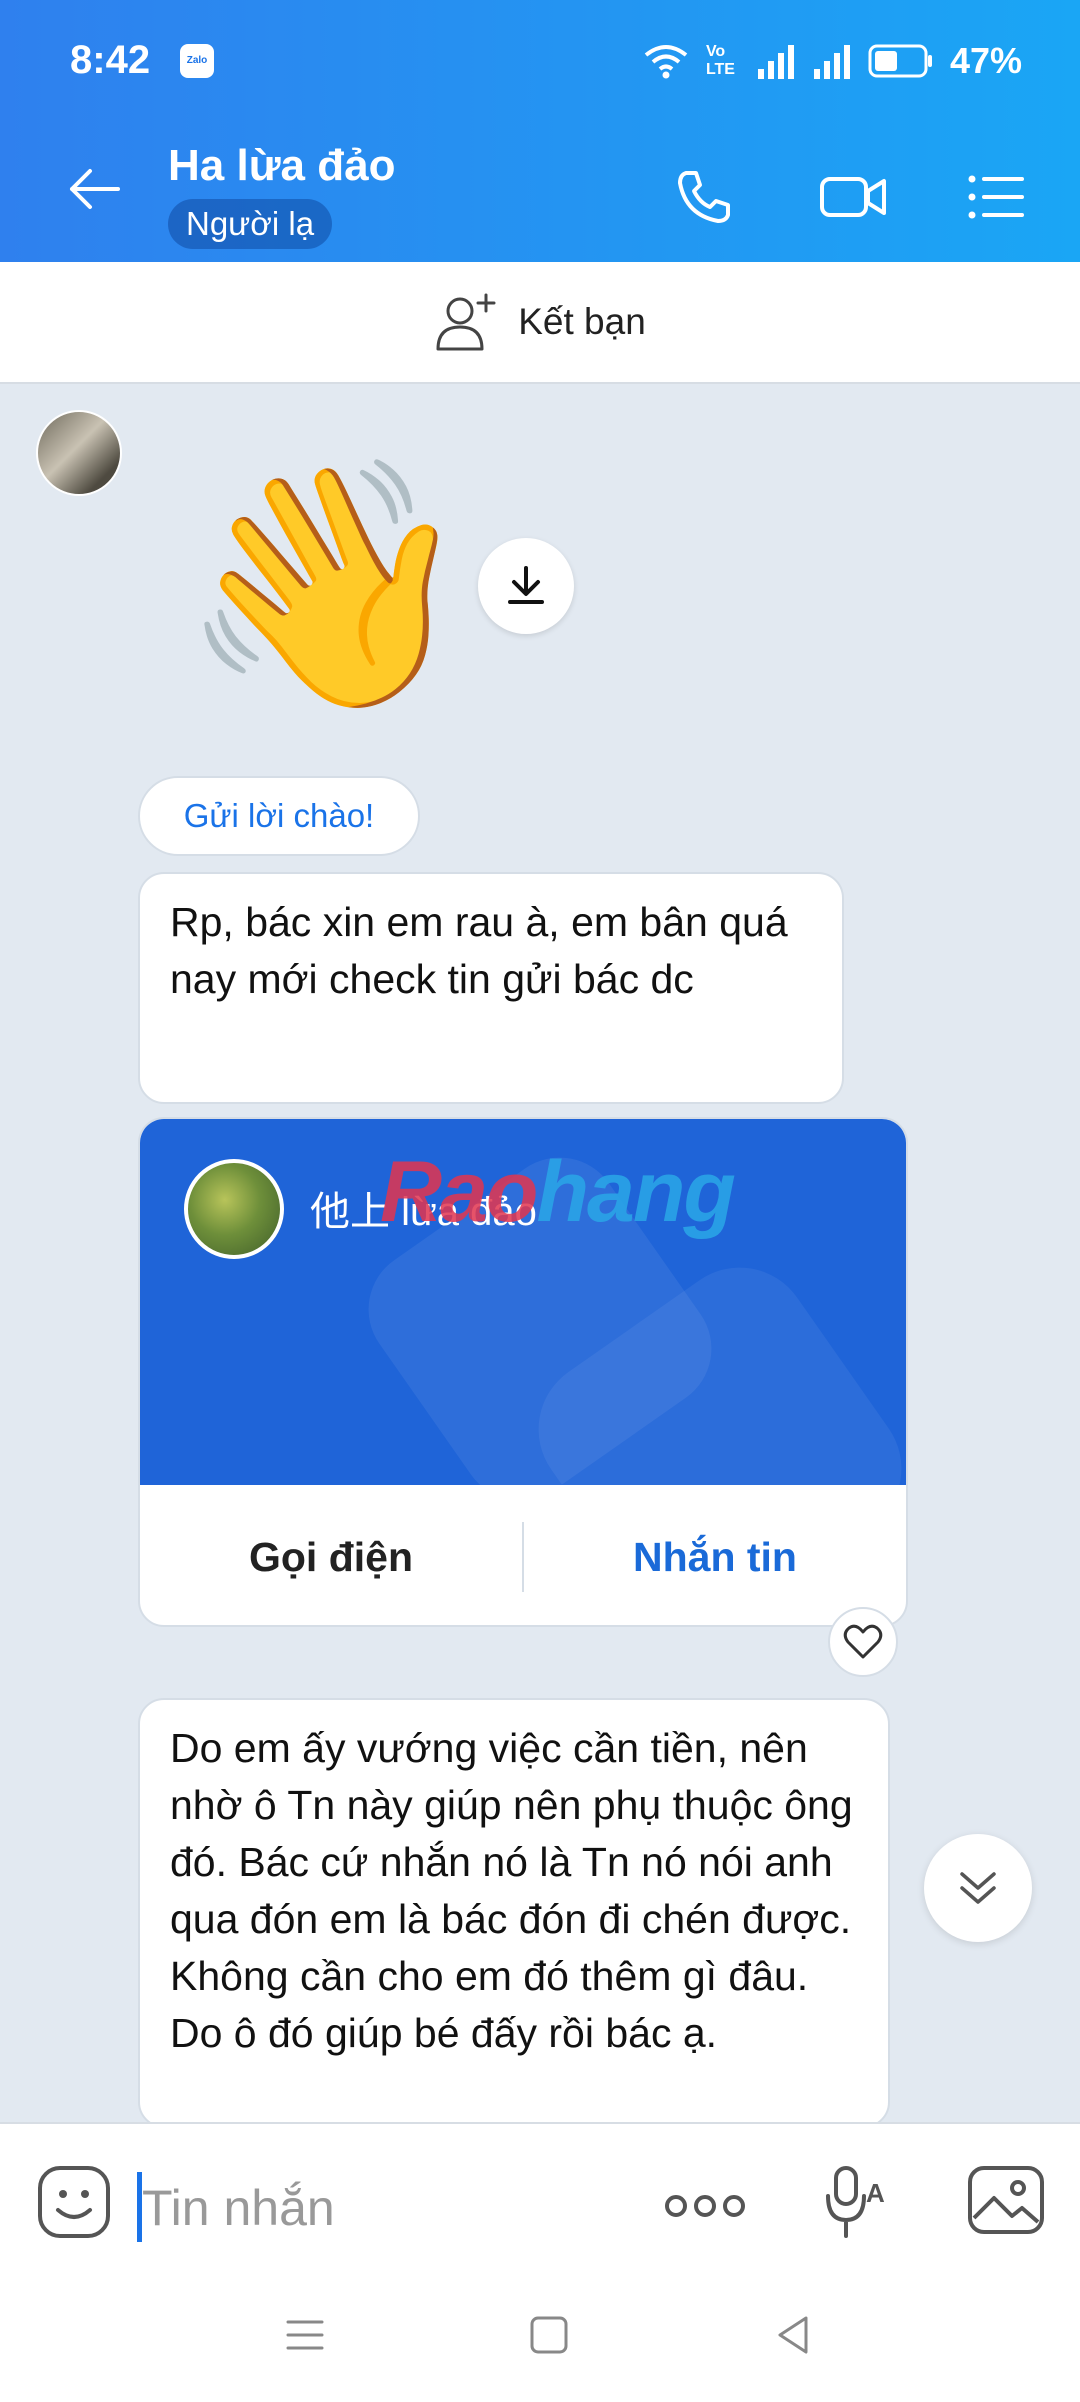  What do you see at coordinates (900, 61) in the screenshot?
I see `battery-icon` at bounding box center [900, 61].